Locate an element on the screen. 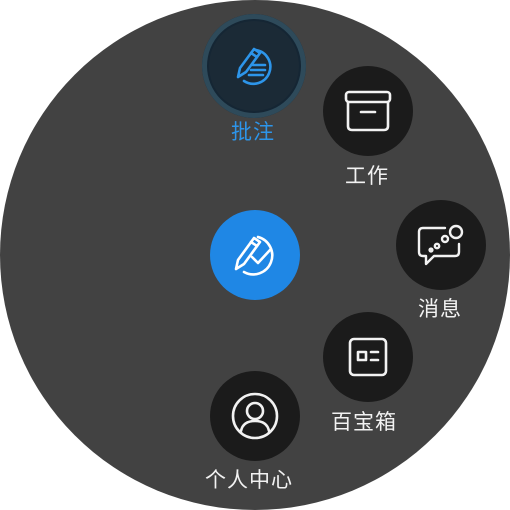 The width and height of the screenshot is (510, 510). chat-bubble-icon is located at coordinates (440, 245).